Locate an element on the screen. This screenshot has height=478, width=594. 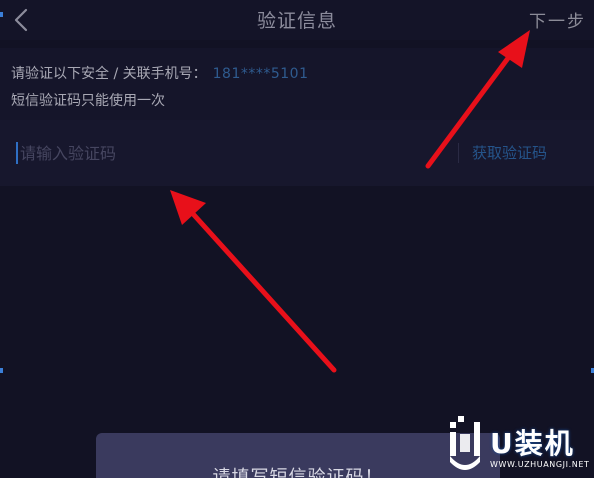
u-logo-icon is located at coordinates (465, 443).